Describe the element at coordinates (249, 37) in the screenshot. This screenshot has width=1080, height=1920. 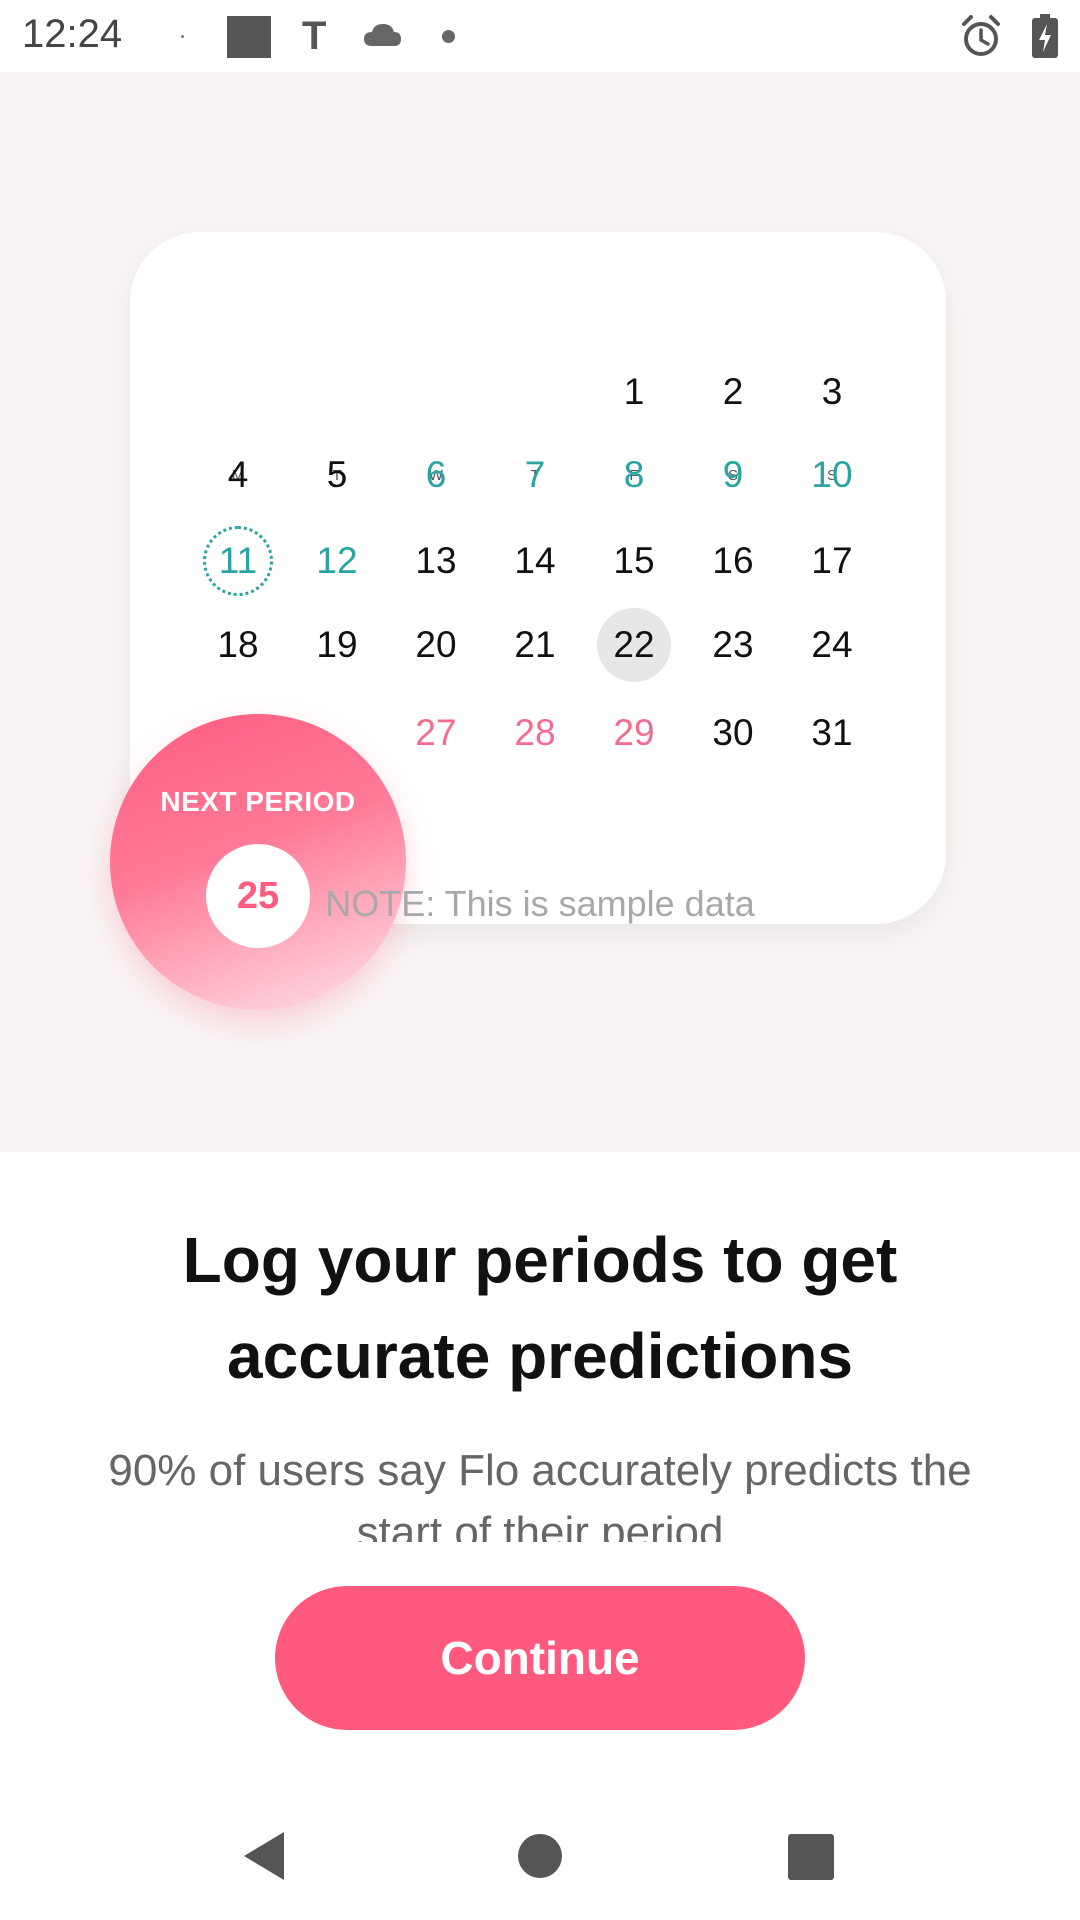
I see `square-notification-icon` at that location.